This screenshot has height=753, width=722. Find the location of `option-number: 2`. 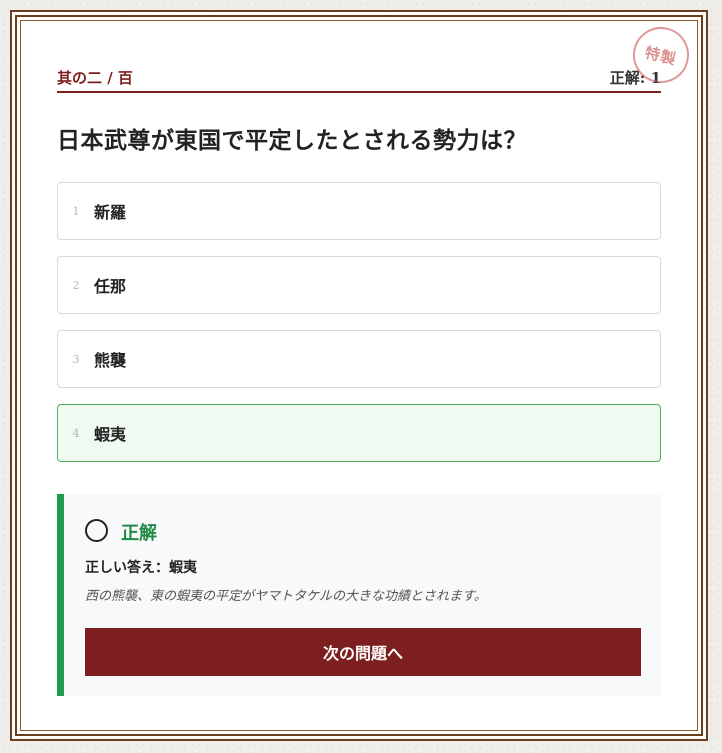

option-number: 2 is located at coordinates (76, 285).